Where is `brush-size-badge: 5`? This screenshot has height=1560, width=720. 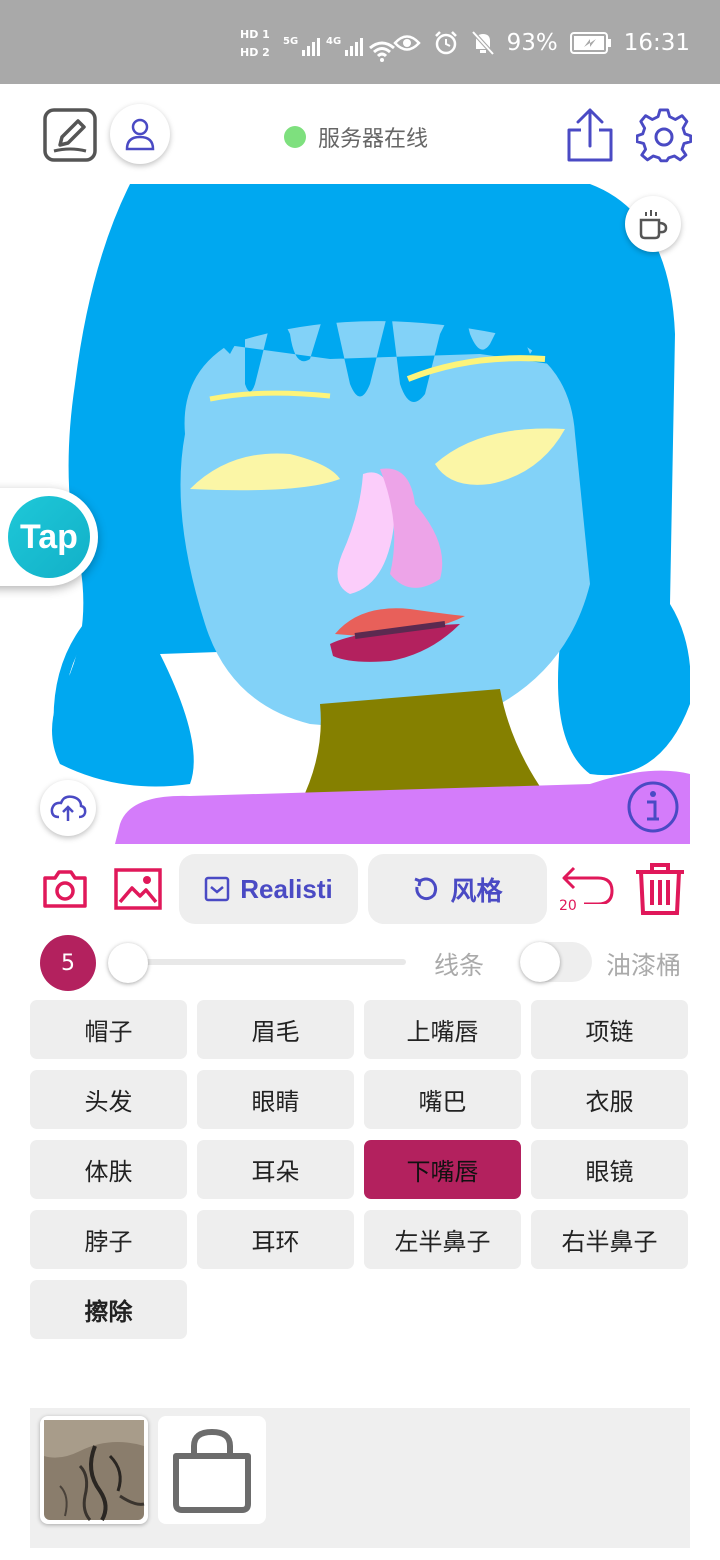 brush-size-badge: 5 is located at coordinates (68, 963).